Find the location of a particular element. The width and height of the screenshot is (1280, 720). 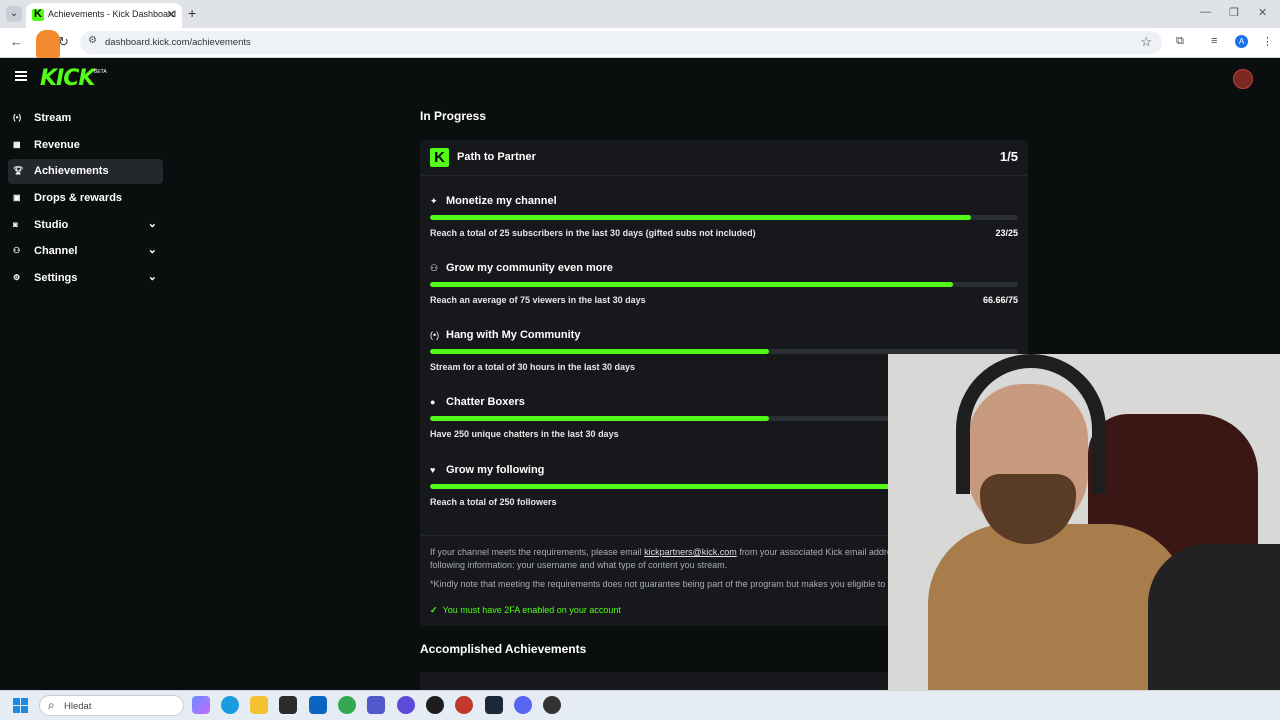

window-close-icon: ✕ is located at coordinates (1262, 12).